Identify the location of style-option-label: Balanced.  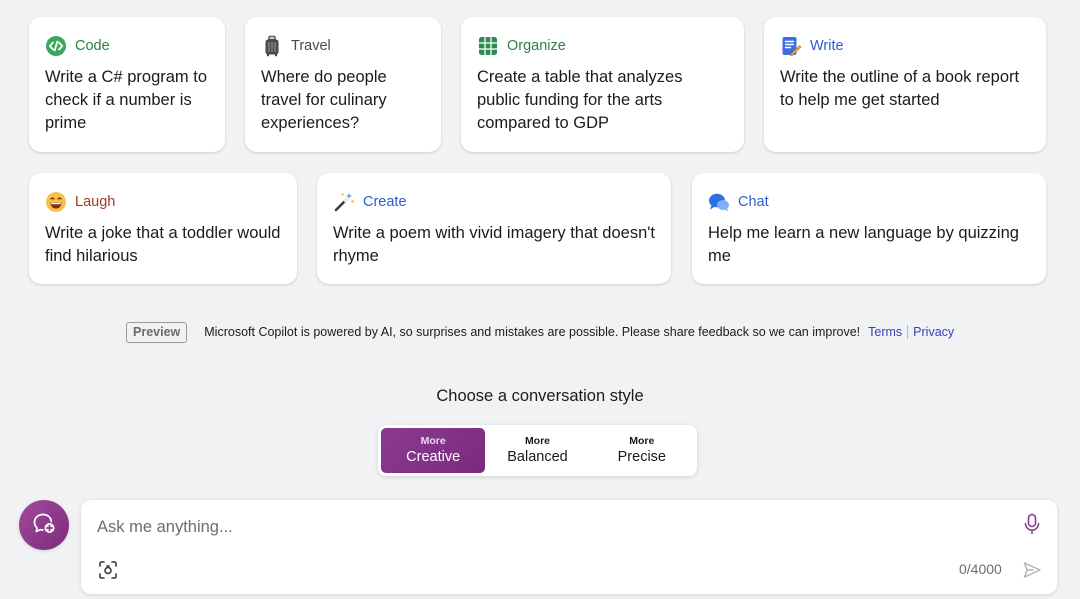
(537, 457).